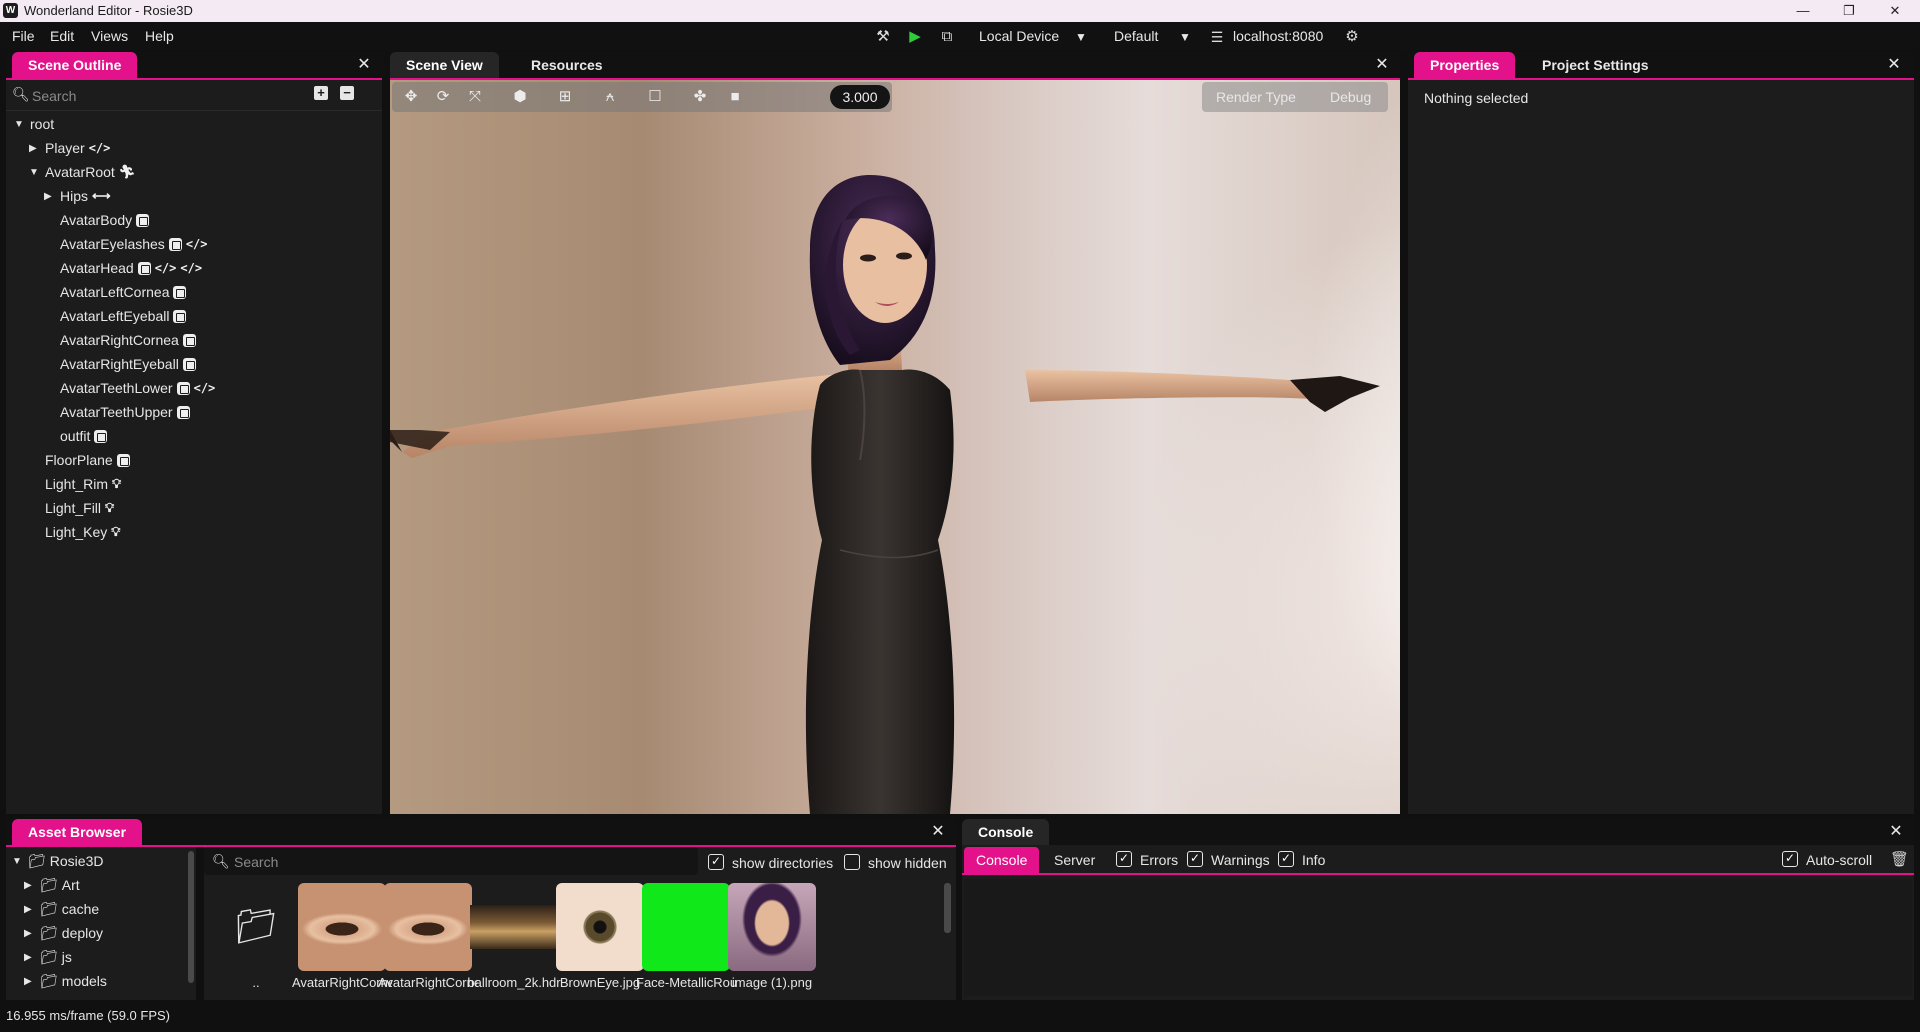  Describe the element at coordinates (65, 981) in the screenshot. I see `asset-folder-item: ▶ 📁︎ models` at that location.